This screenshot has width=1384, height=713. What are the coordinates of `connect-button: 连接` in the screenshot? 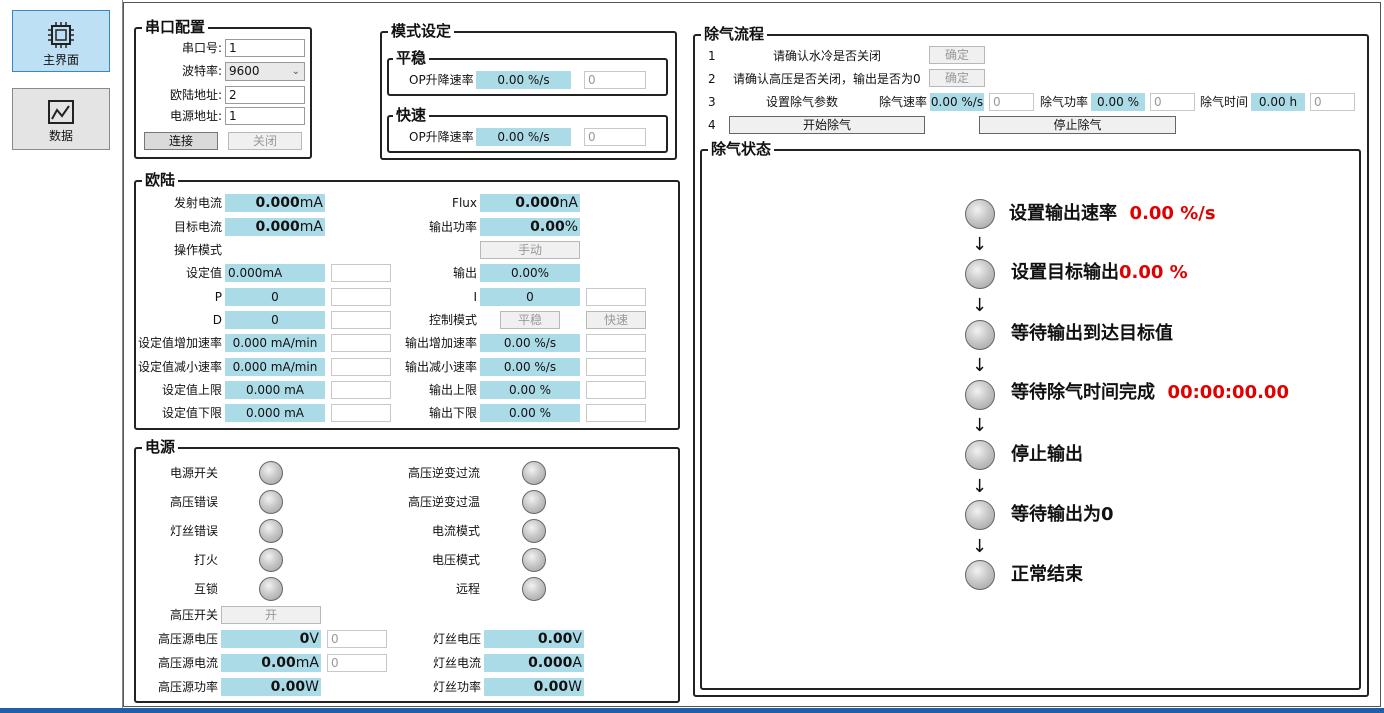 It's located at (181, 141).